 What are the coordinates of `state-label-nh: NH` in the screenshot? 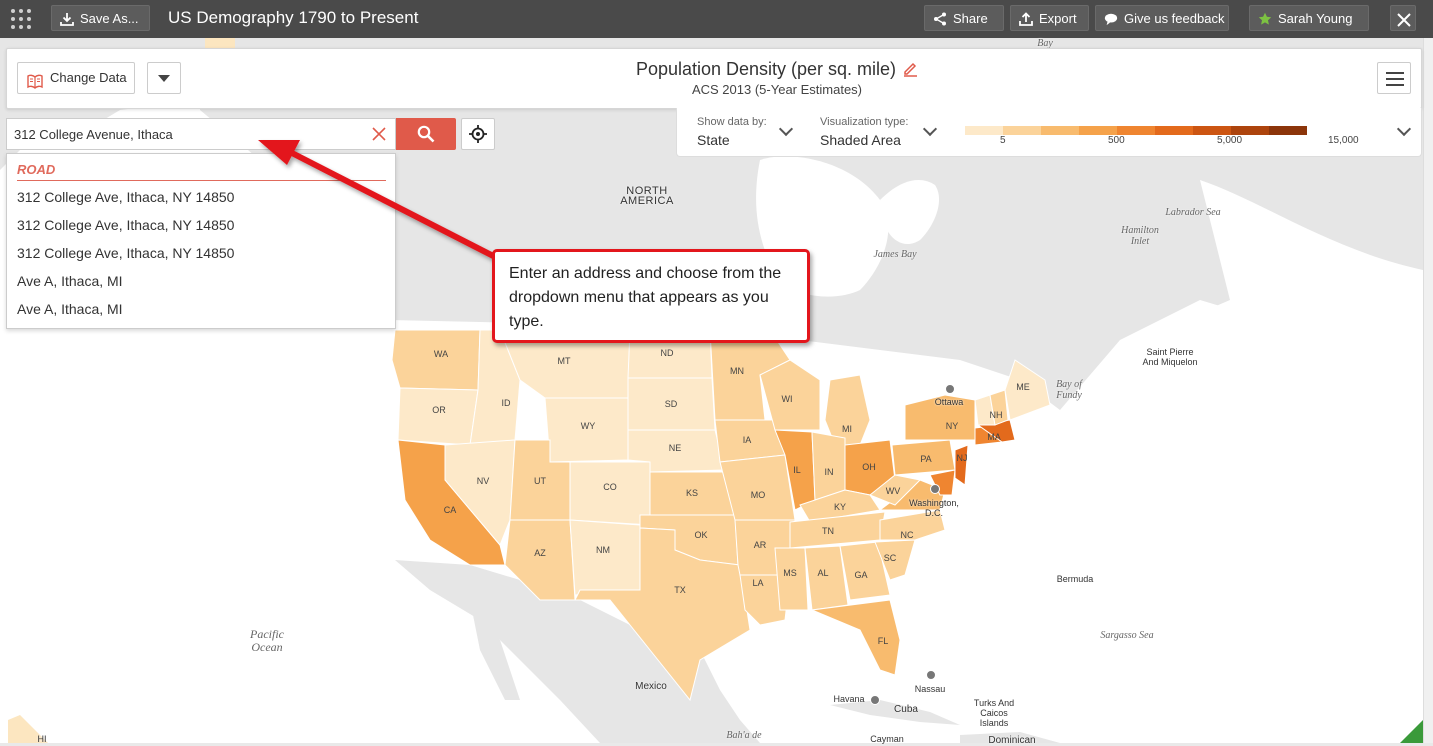 It's located at (996, 415).